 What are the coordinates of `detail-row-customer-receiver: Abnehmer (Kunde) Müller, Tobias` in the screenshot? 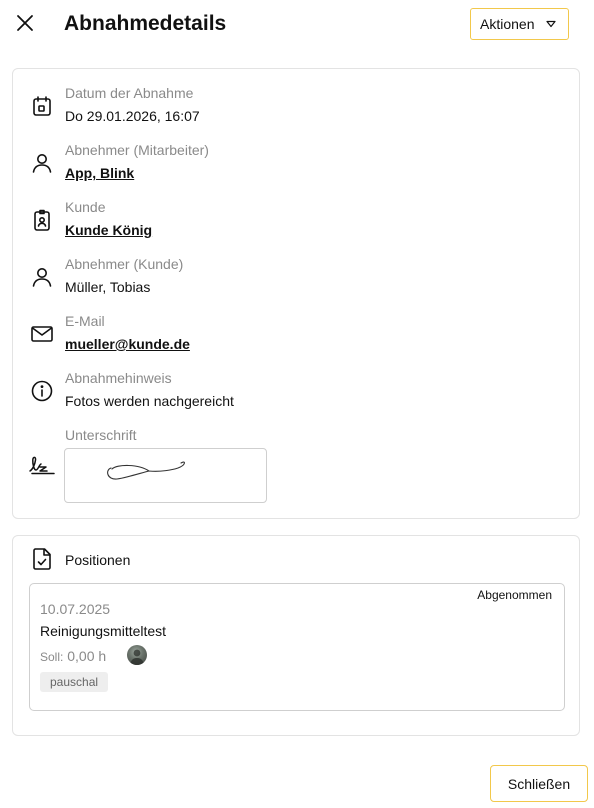 It's located at (296, 267).